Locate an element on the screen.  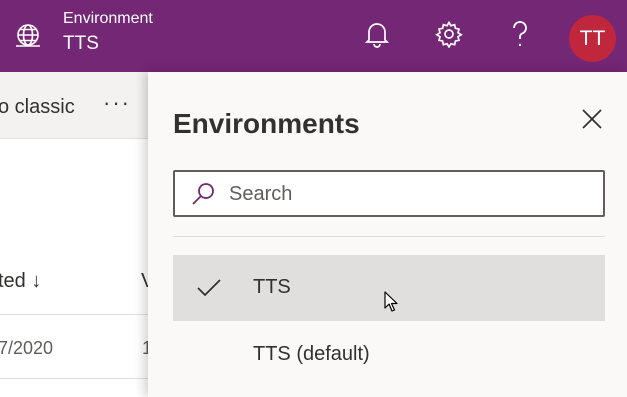
panel-divider is located at coordinates (389, 236).